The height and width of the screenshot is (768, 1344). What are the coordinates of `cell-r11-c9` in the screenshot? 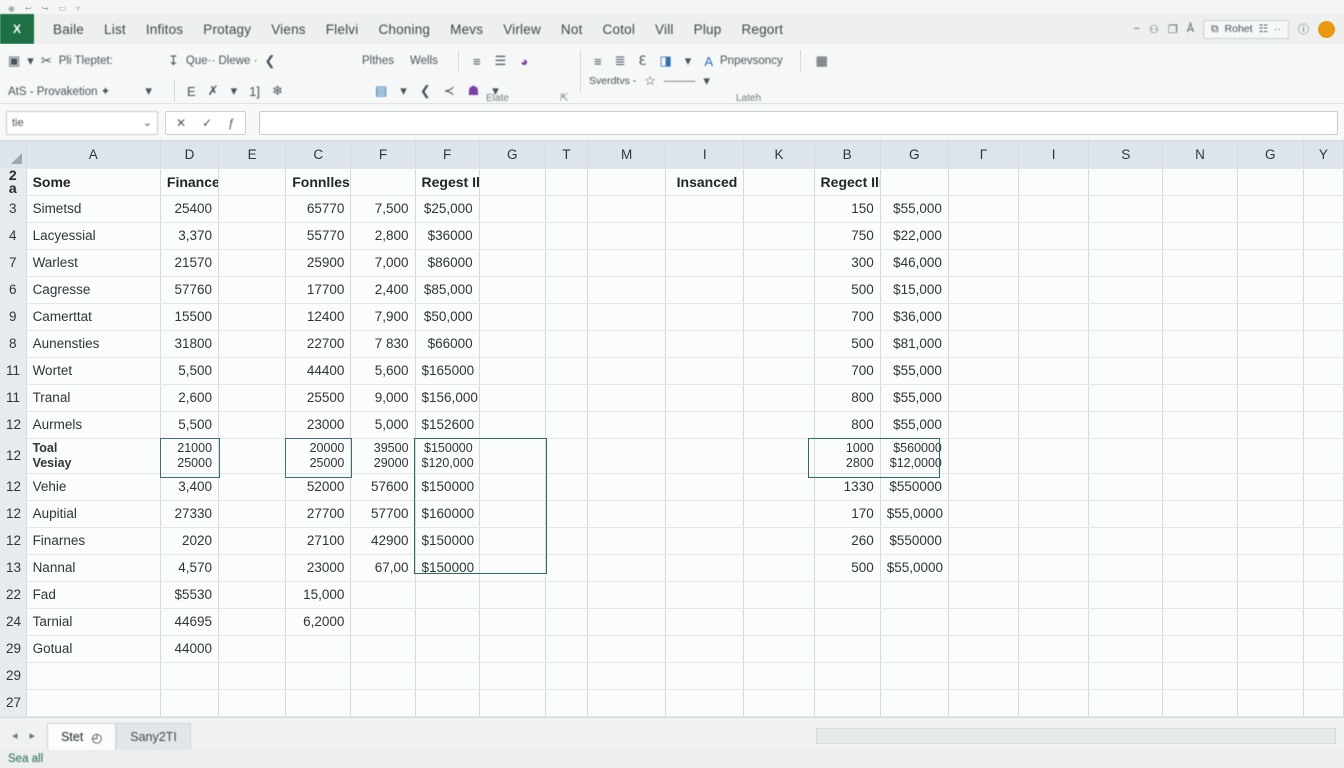 It's located at (705, 487).